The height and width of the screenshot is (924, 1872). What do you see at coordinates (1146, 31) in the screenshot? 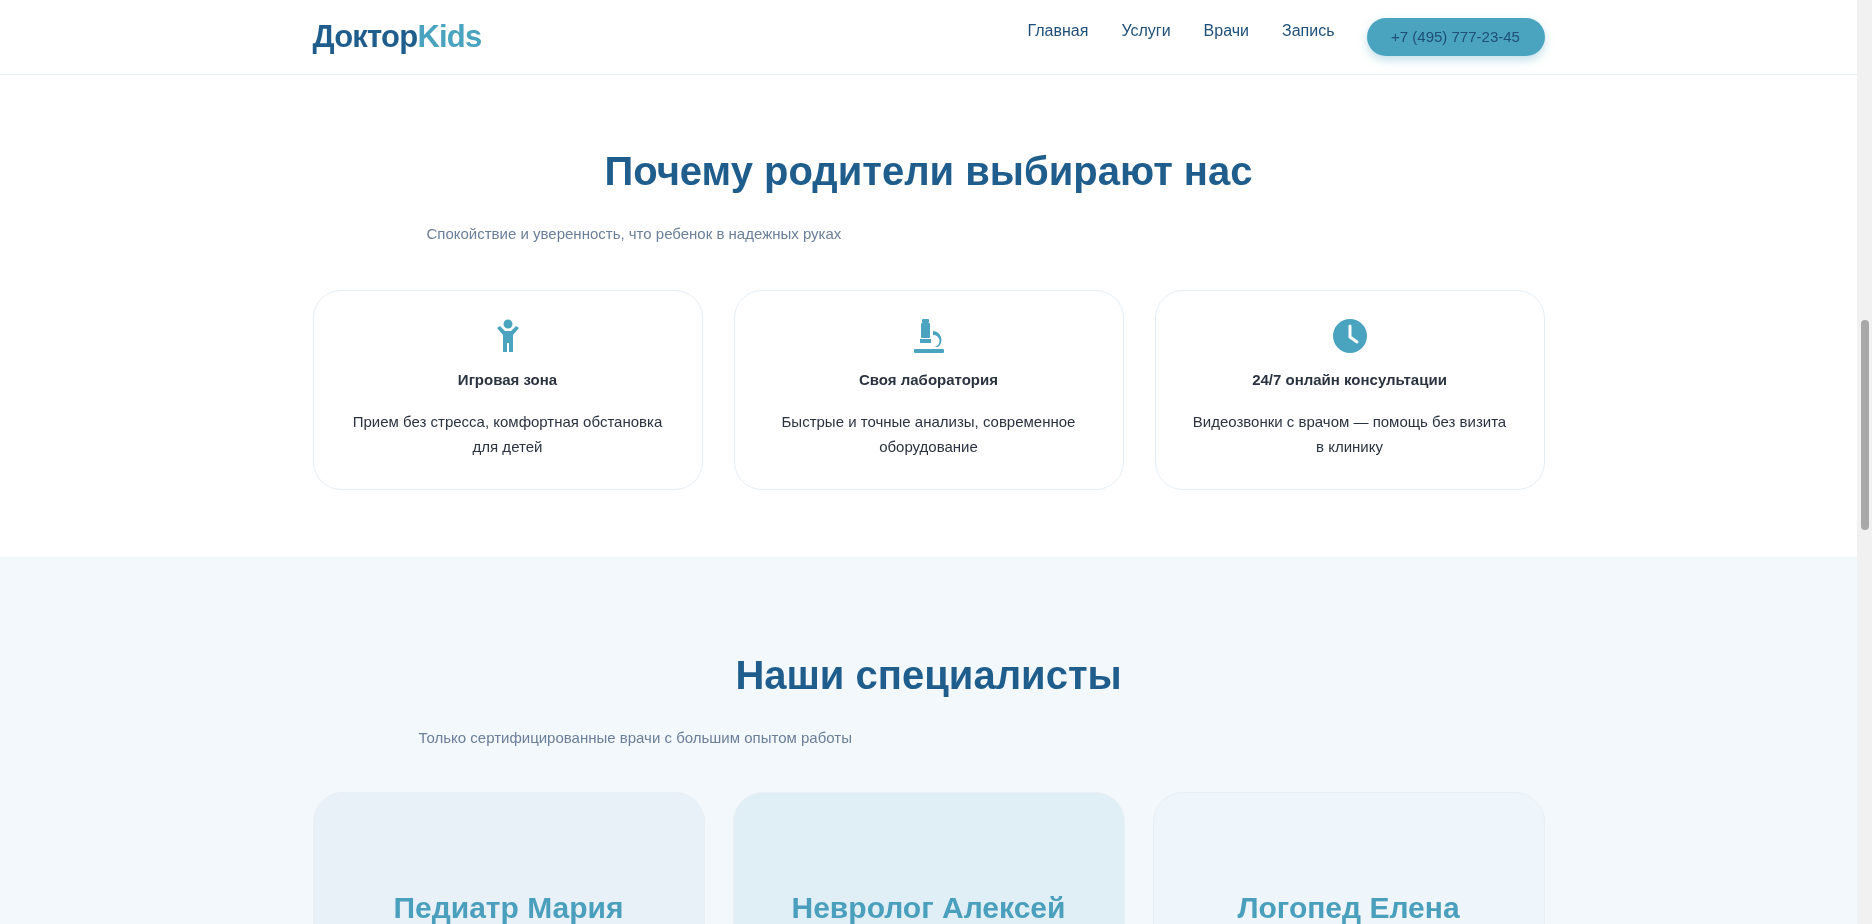
I see `nav-link: Услуги` at bounding box center [1146, 31].